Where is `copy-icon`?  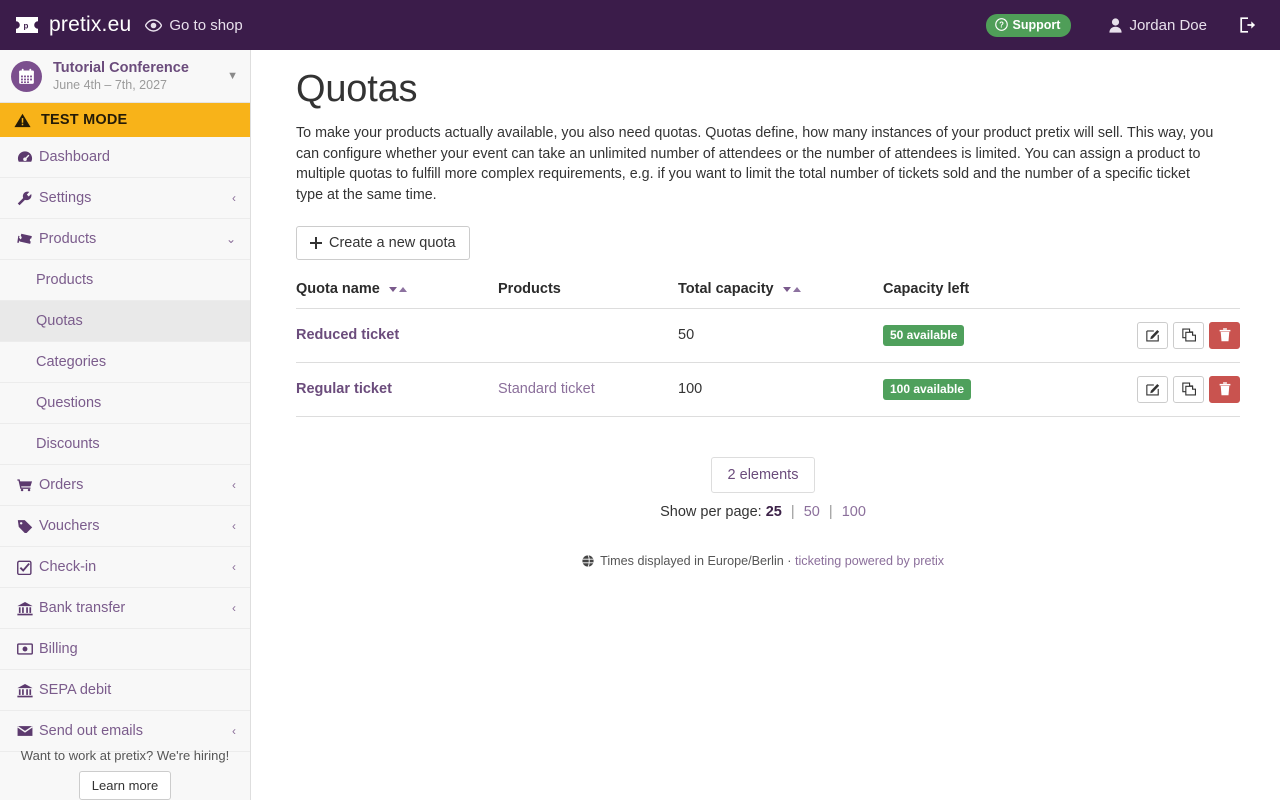
copy-icon is located at coordinates (1188, 389).